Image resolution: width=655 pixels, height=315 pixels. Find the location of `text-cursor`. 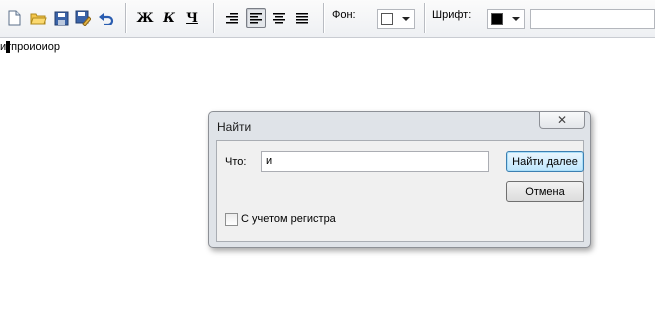

text-cursor is located at coordinates (8, 47).